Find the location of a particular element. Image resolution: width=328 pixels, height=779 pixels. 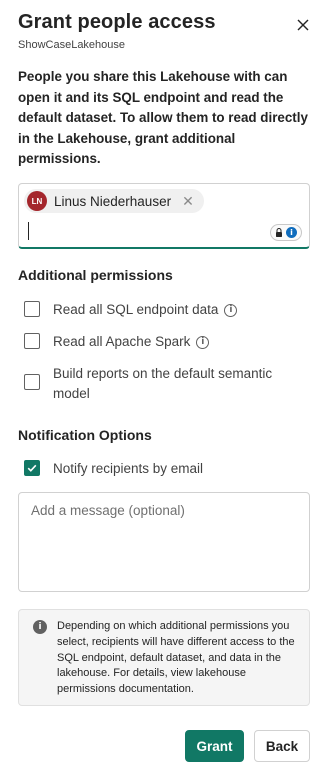

dialog-subtitle: ShowCaseLakehouse is located at coordinates (72, 45).